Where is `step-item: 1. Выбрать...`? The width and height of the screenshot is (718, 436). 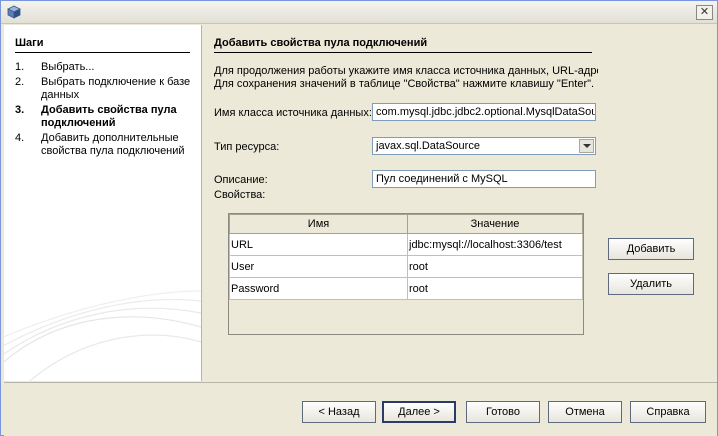 step-item: 1. Выбрать... is located at coordinates (107, 67).